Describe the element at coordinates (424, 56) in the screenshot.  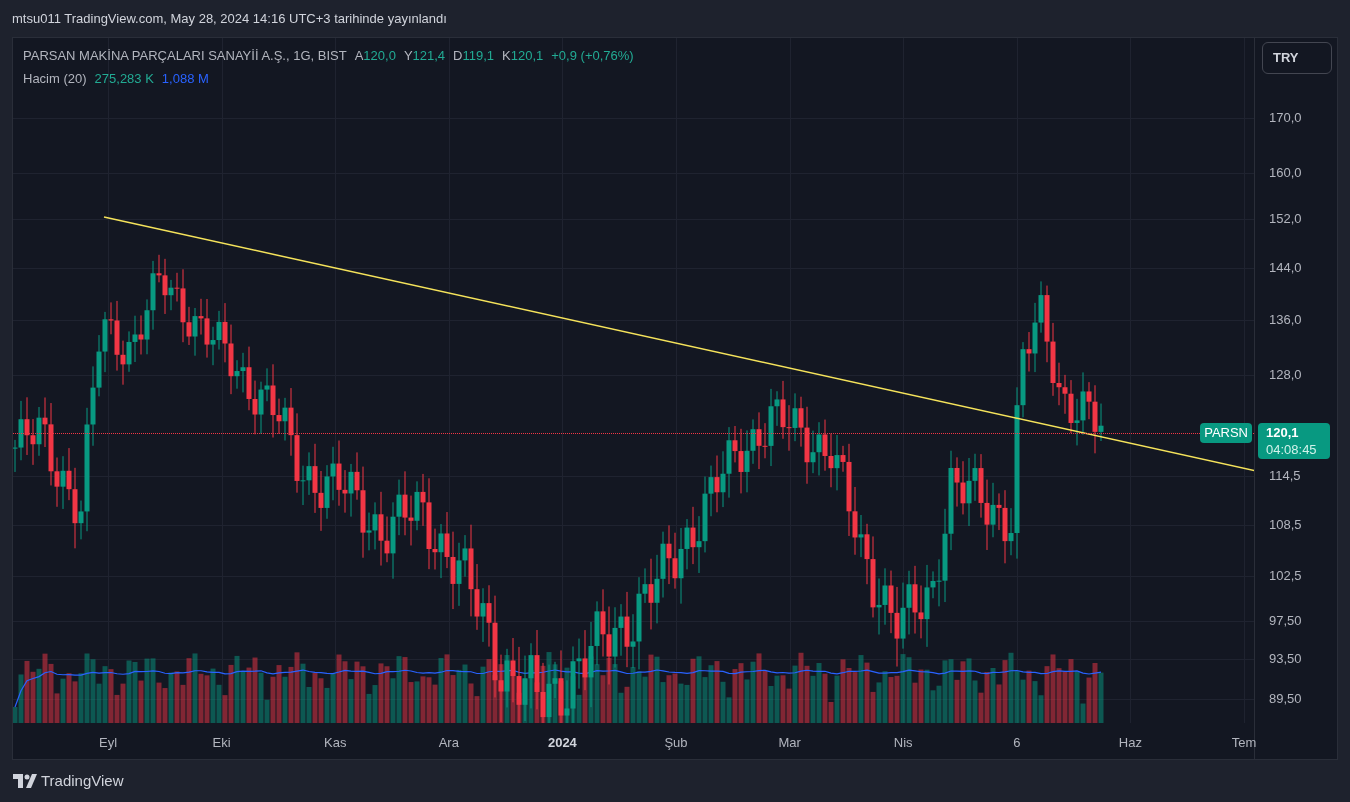
I see `ohlc-value: Y121,4` at that location.